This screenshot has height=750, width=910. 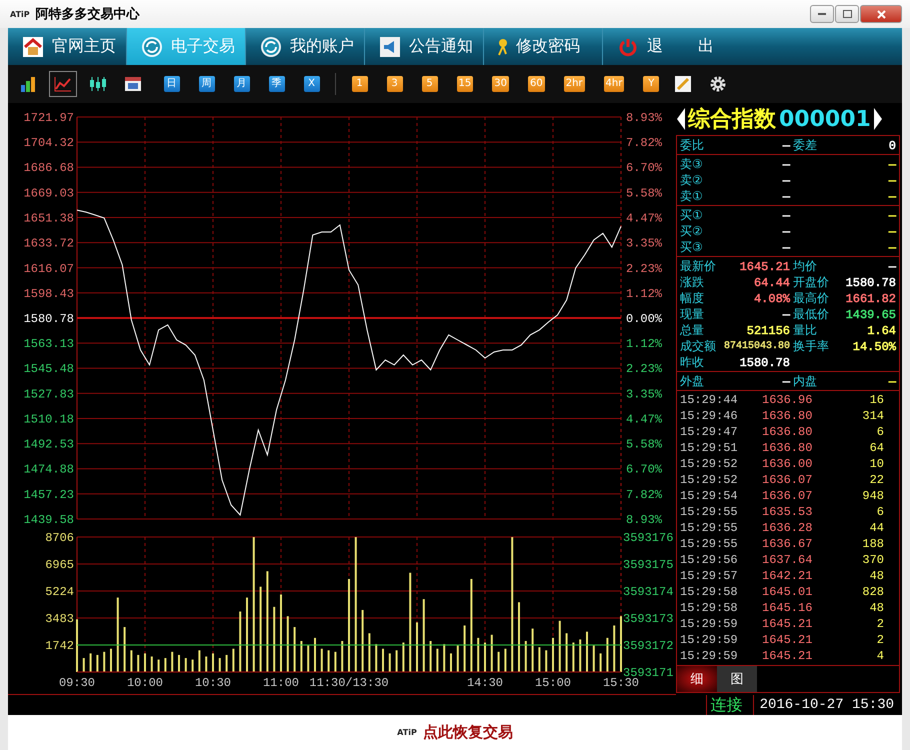 What do you see at coordinates (49, 168) in the screenshot?
I see `axis-label: 1686.68` at bounding box center [49, 168].